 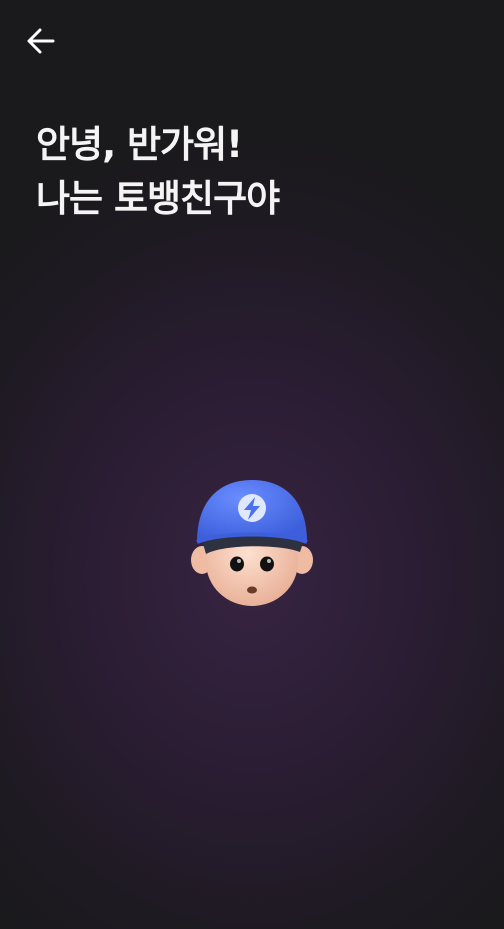 What do you see at coordinates (252, 508) in the screenshot?
I see `cap-logo-icon` at bounding box center [252, 508].